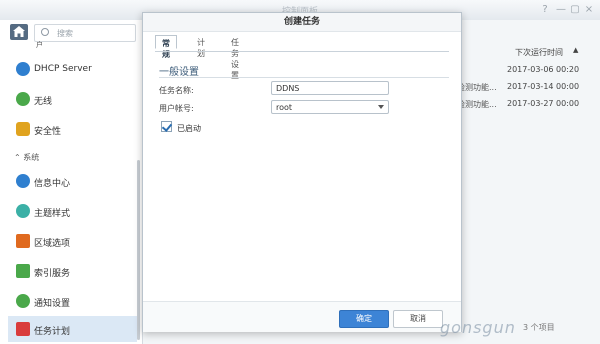 The height and width of the screenshot is (344, 600). What do you see at coordinates (176, 90) in the screenshot?
I see `task-name-label: 任务名称:` at bounding box center [176, 90].